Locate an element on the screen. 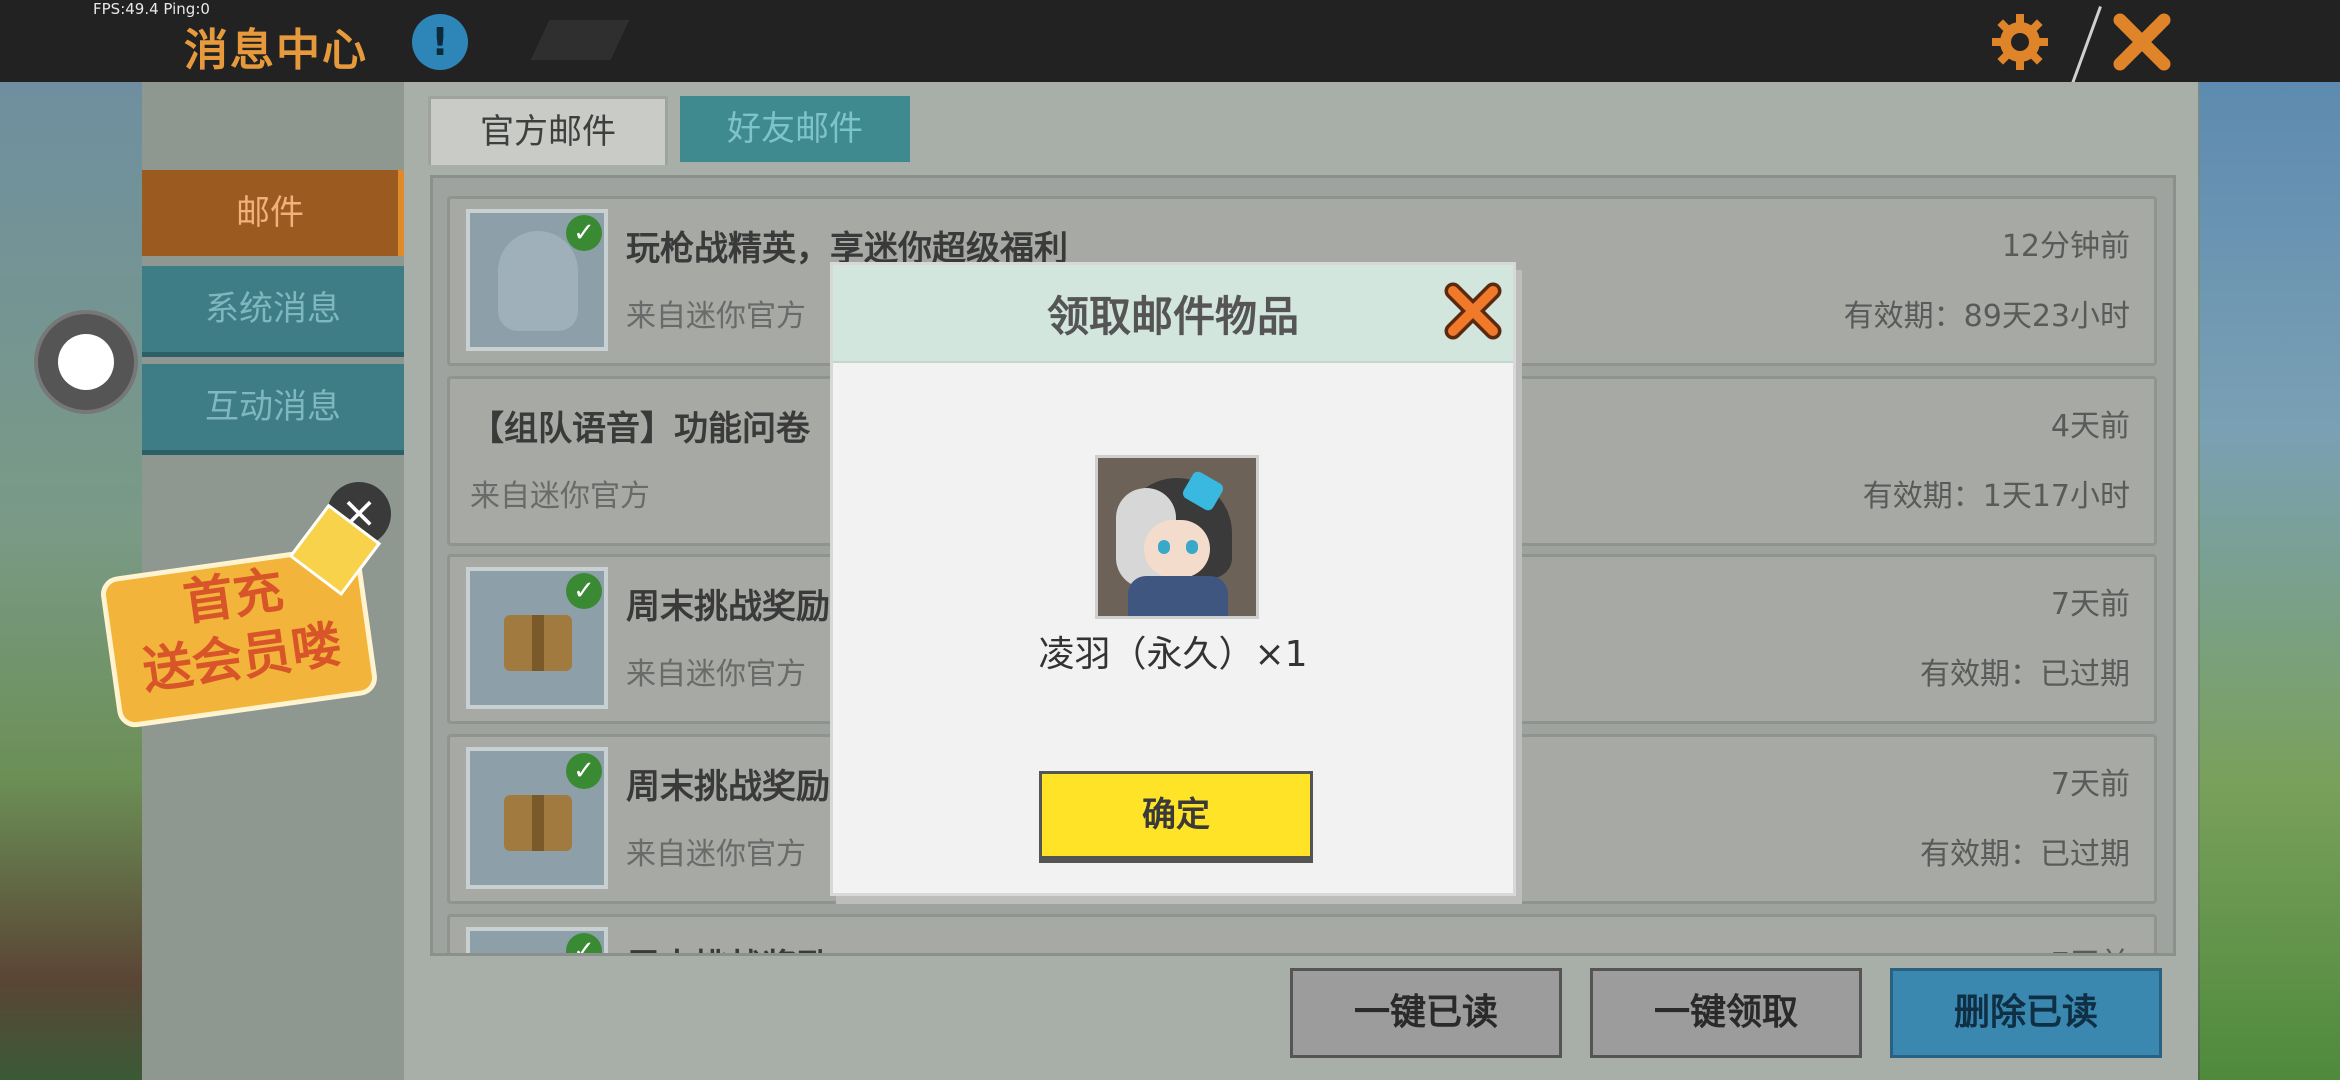 This screenshot has height=1080, width=2340. mail-title: 【组队语音】功能问卷 is located at coordinates (640, 429).